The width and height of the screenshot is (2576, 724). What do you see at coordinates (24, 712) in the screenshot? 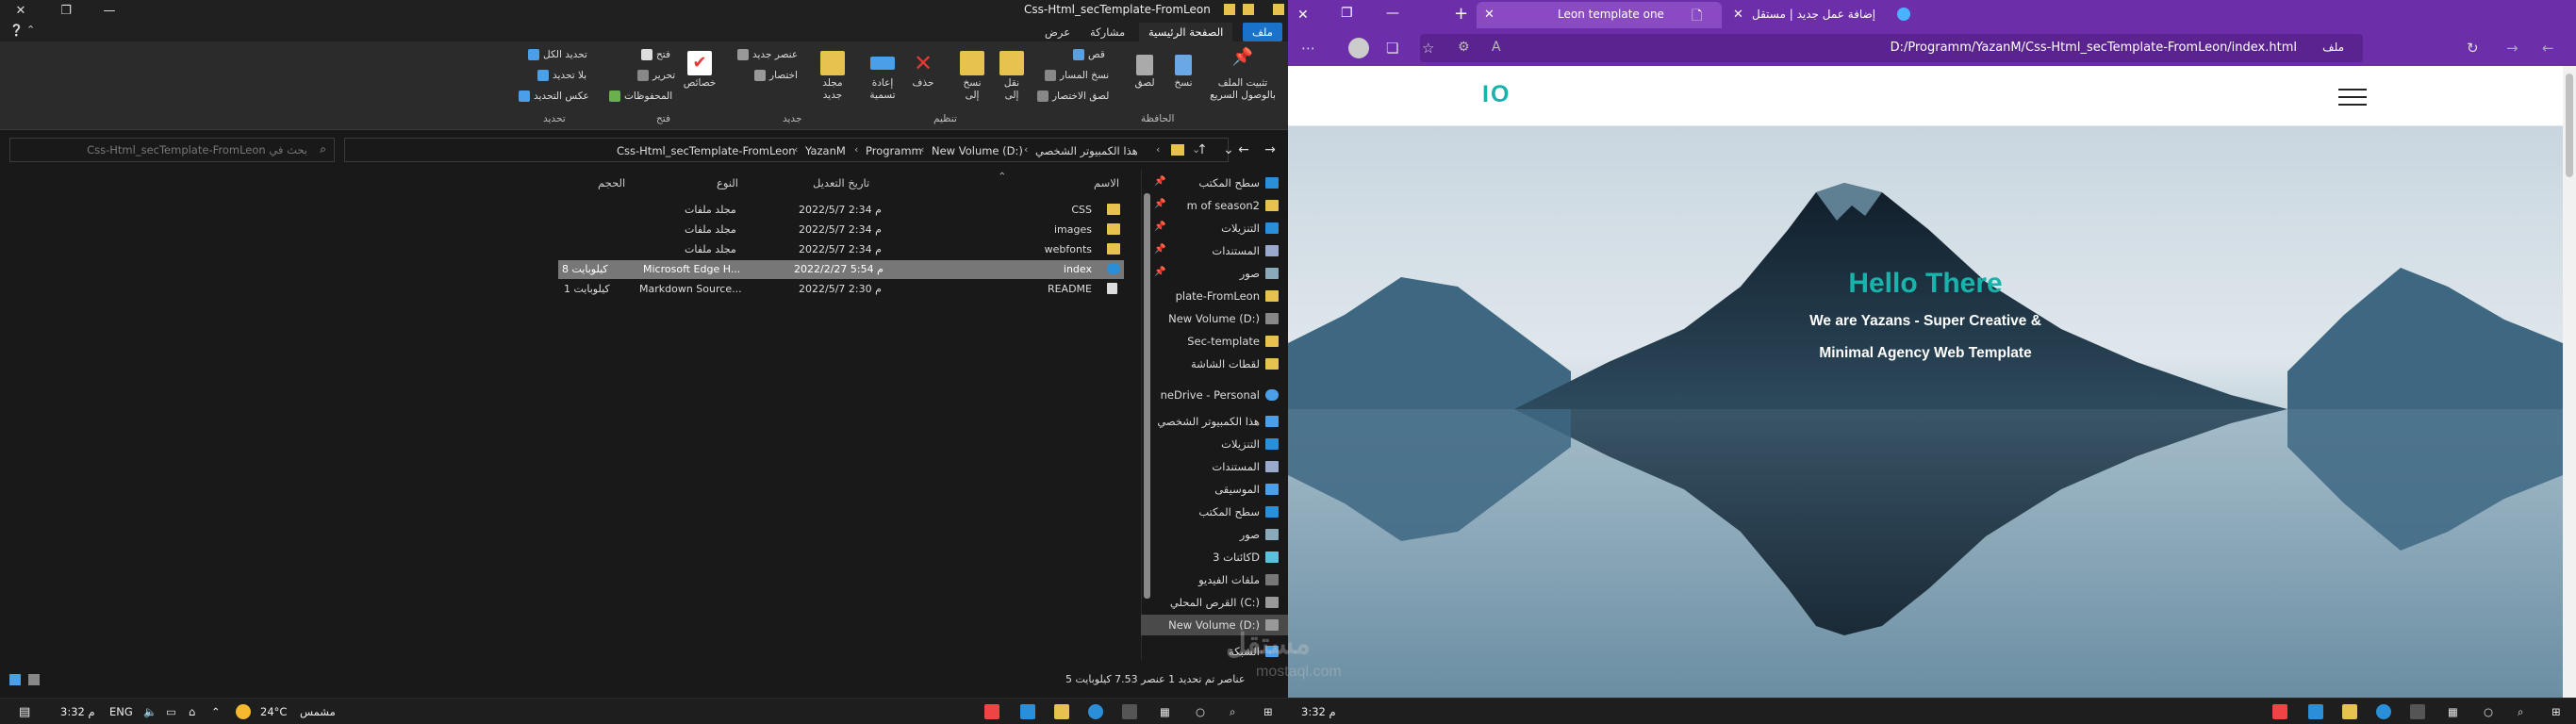
I see `notification-icon: ▤` at bounding box center [24, 712].